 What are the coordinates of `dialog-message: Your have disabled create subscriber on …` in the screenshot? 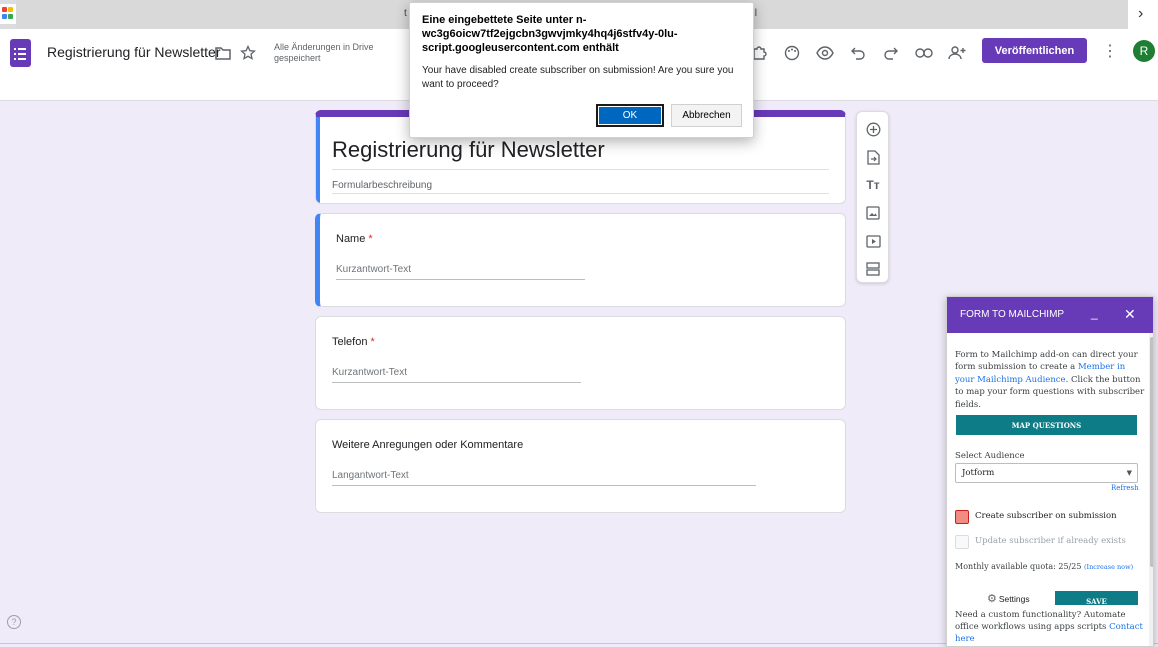 It's located at (578, 77).